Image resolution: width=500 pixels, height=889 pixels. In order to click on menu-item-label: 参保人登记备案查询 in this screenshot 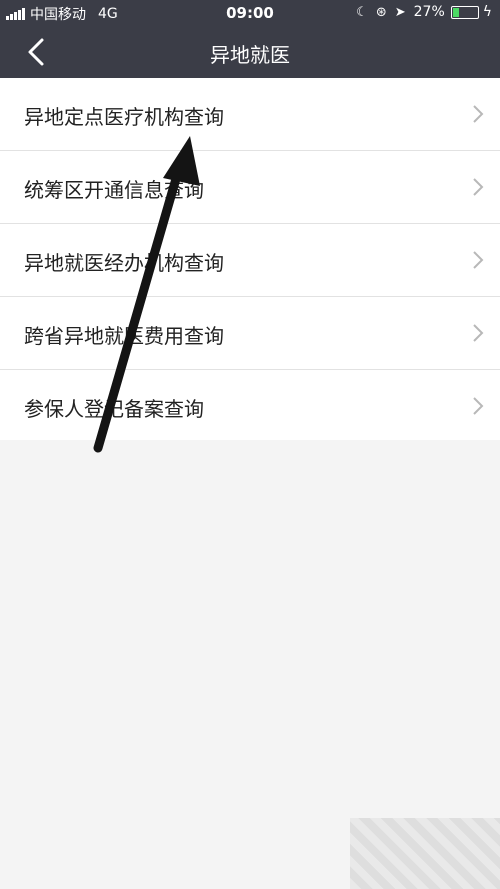, I will do `click(114, 409)`.